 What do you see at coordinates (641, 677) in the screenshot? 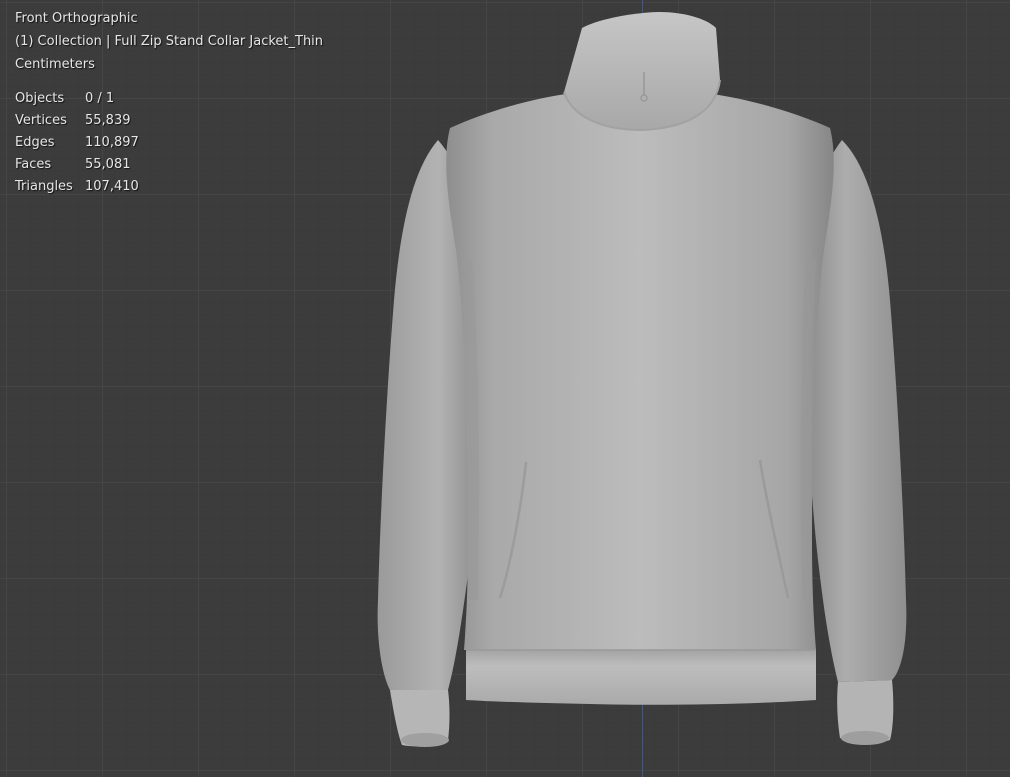
I see `hem-band` at bounding box center [641, 677].